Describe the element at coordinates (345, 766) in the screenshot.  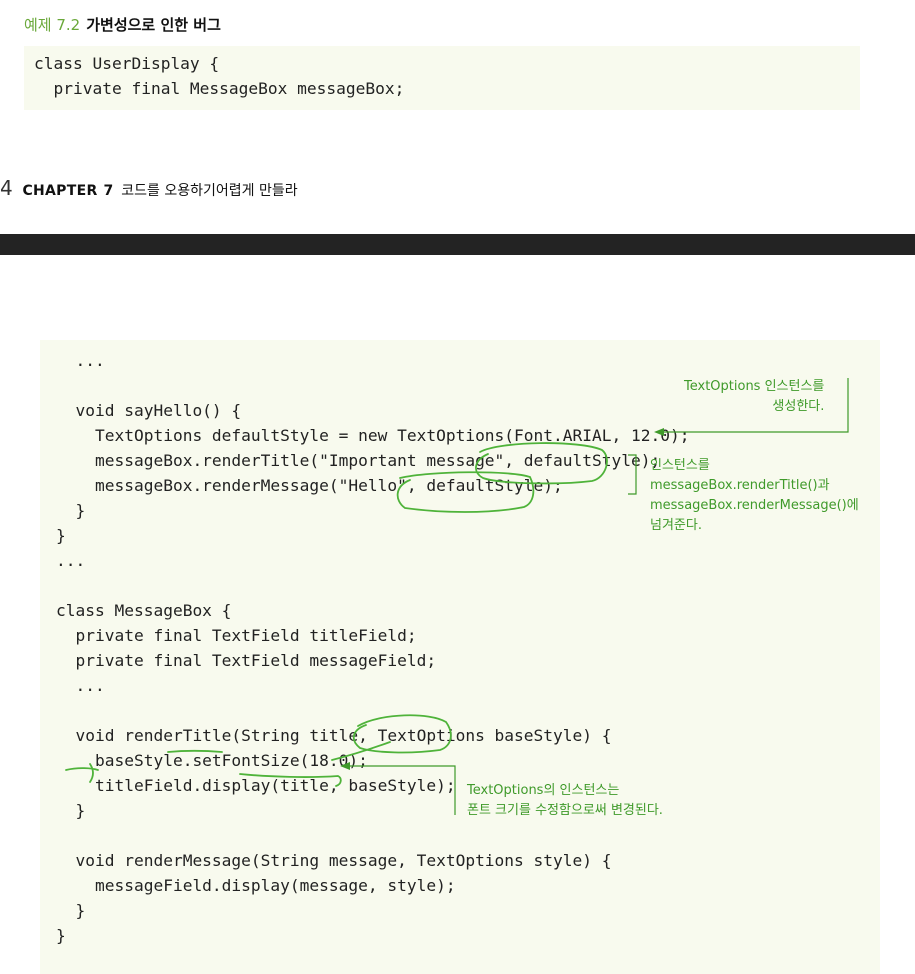
I see `arrowhead-modify` at that location.